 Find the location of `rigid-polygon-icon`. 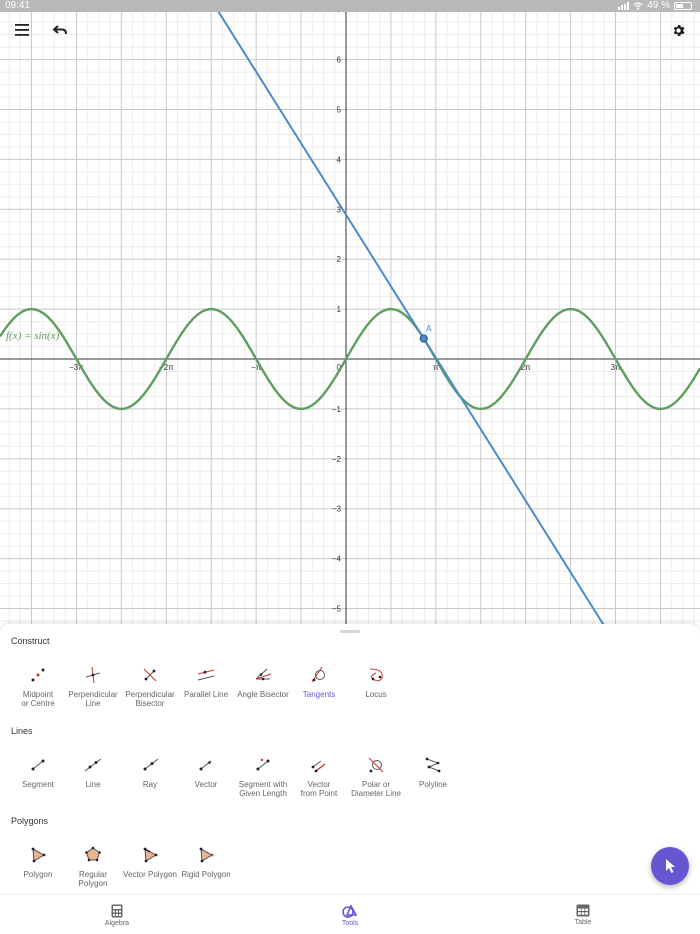

rigid-polygon-icon is located at coordinates (206, 855).